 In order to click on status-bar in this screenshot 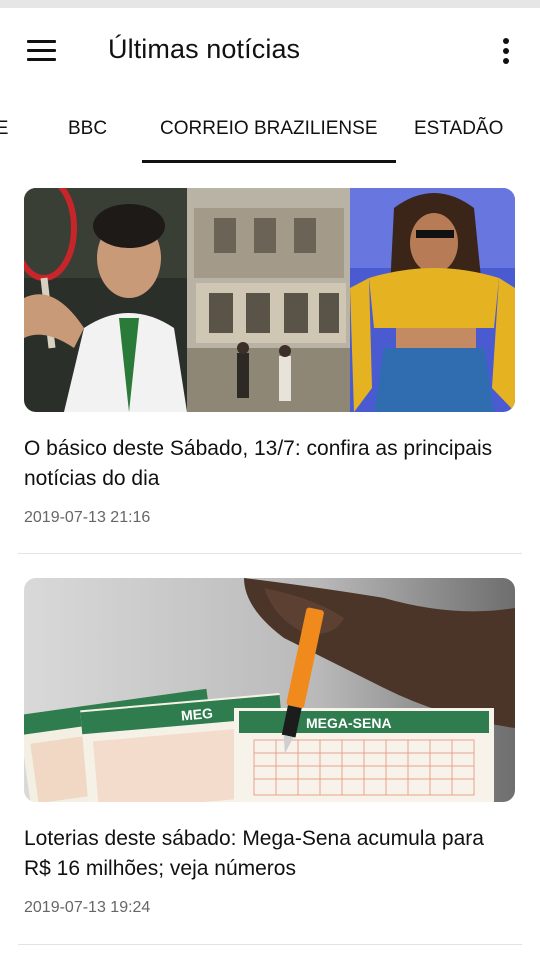, I will do `click(270, 4)`.